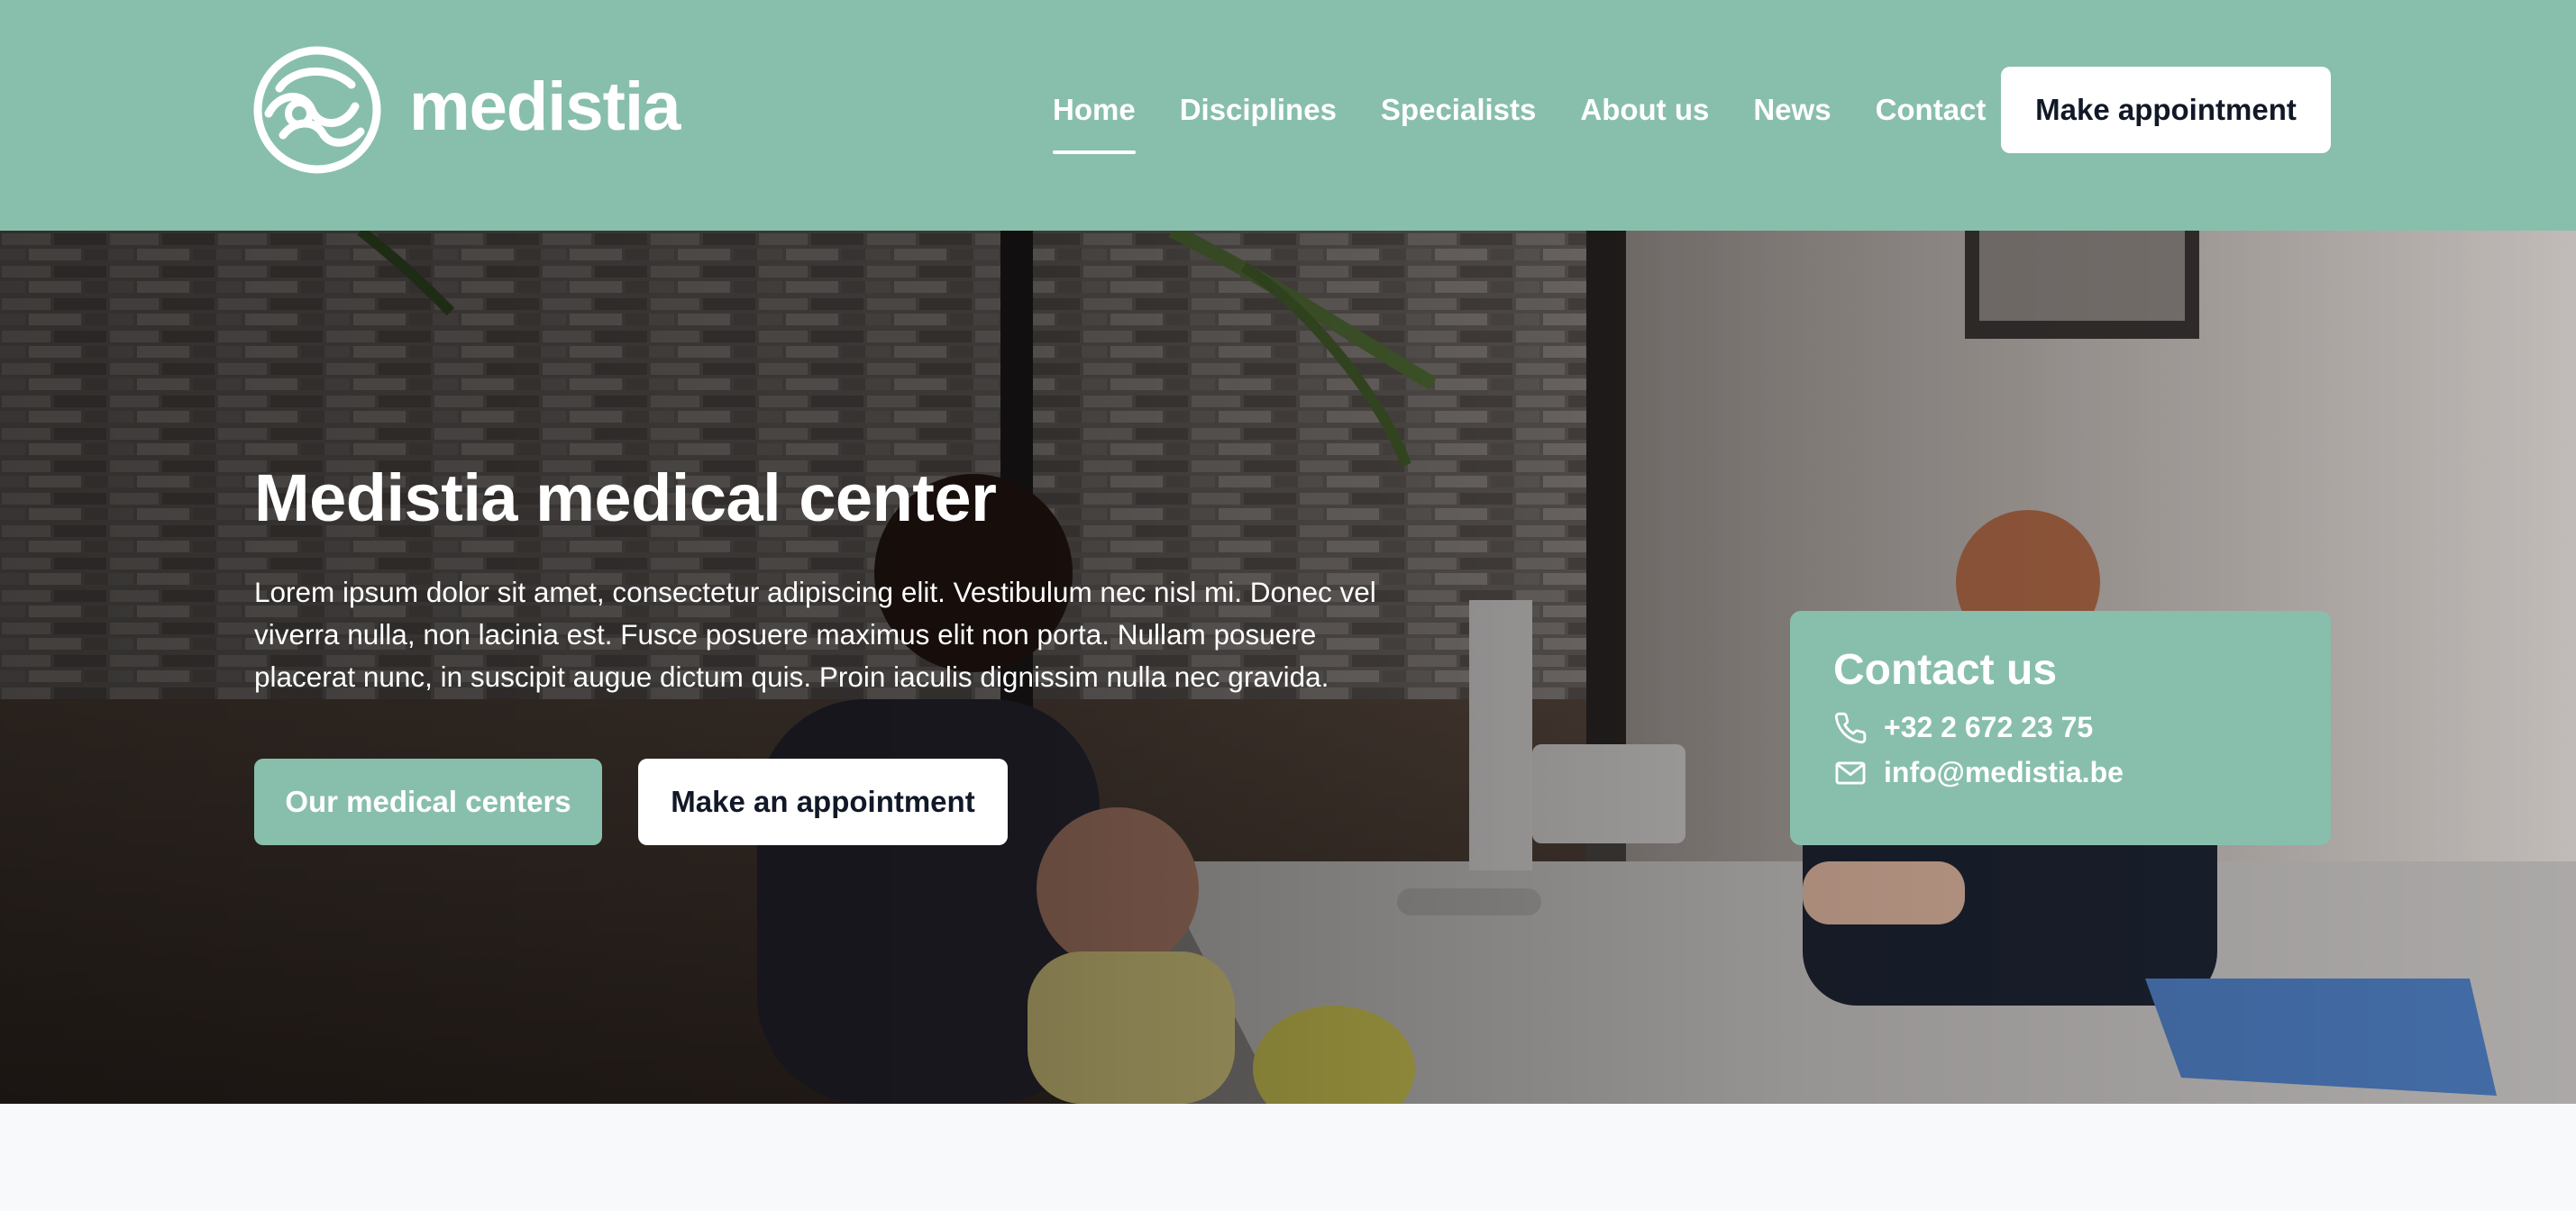  I want to click on contact-email: info@medistia.be, so click(2060, 773).